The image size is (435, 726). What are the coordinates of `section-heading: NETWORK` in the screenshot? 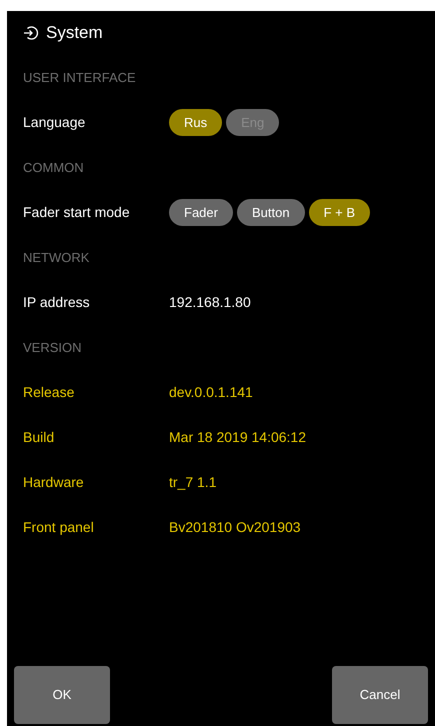 It's located at (56, 257).